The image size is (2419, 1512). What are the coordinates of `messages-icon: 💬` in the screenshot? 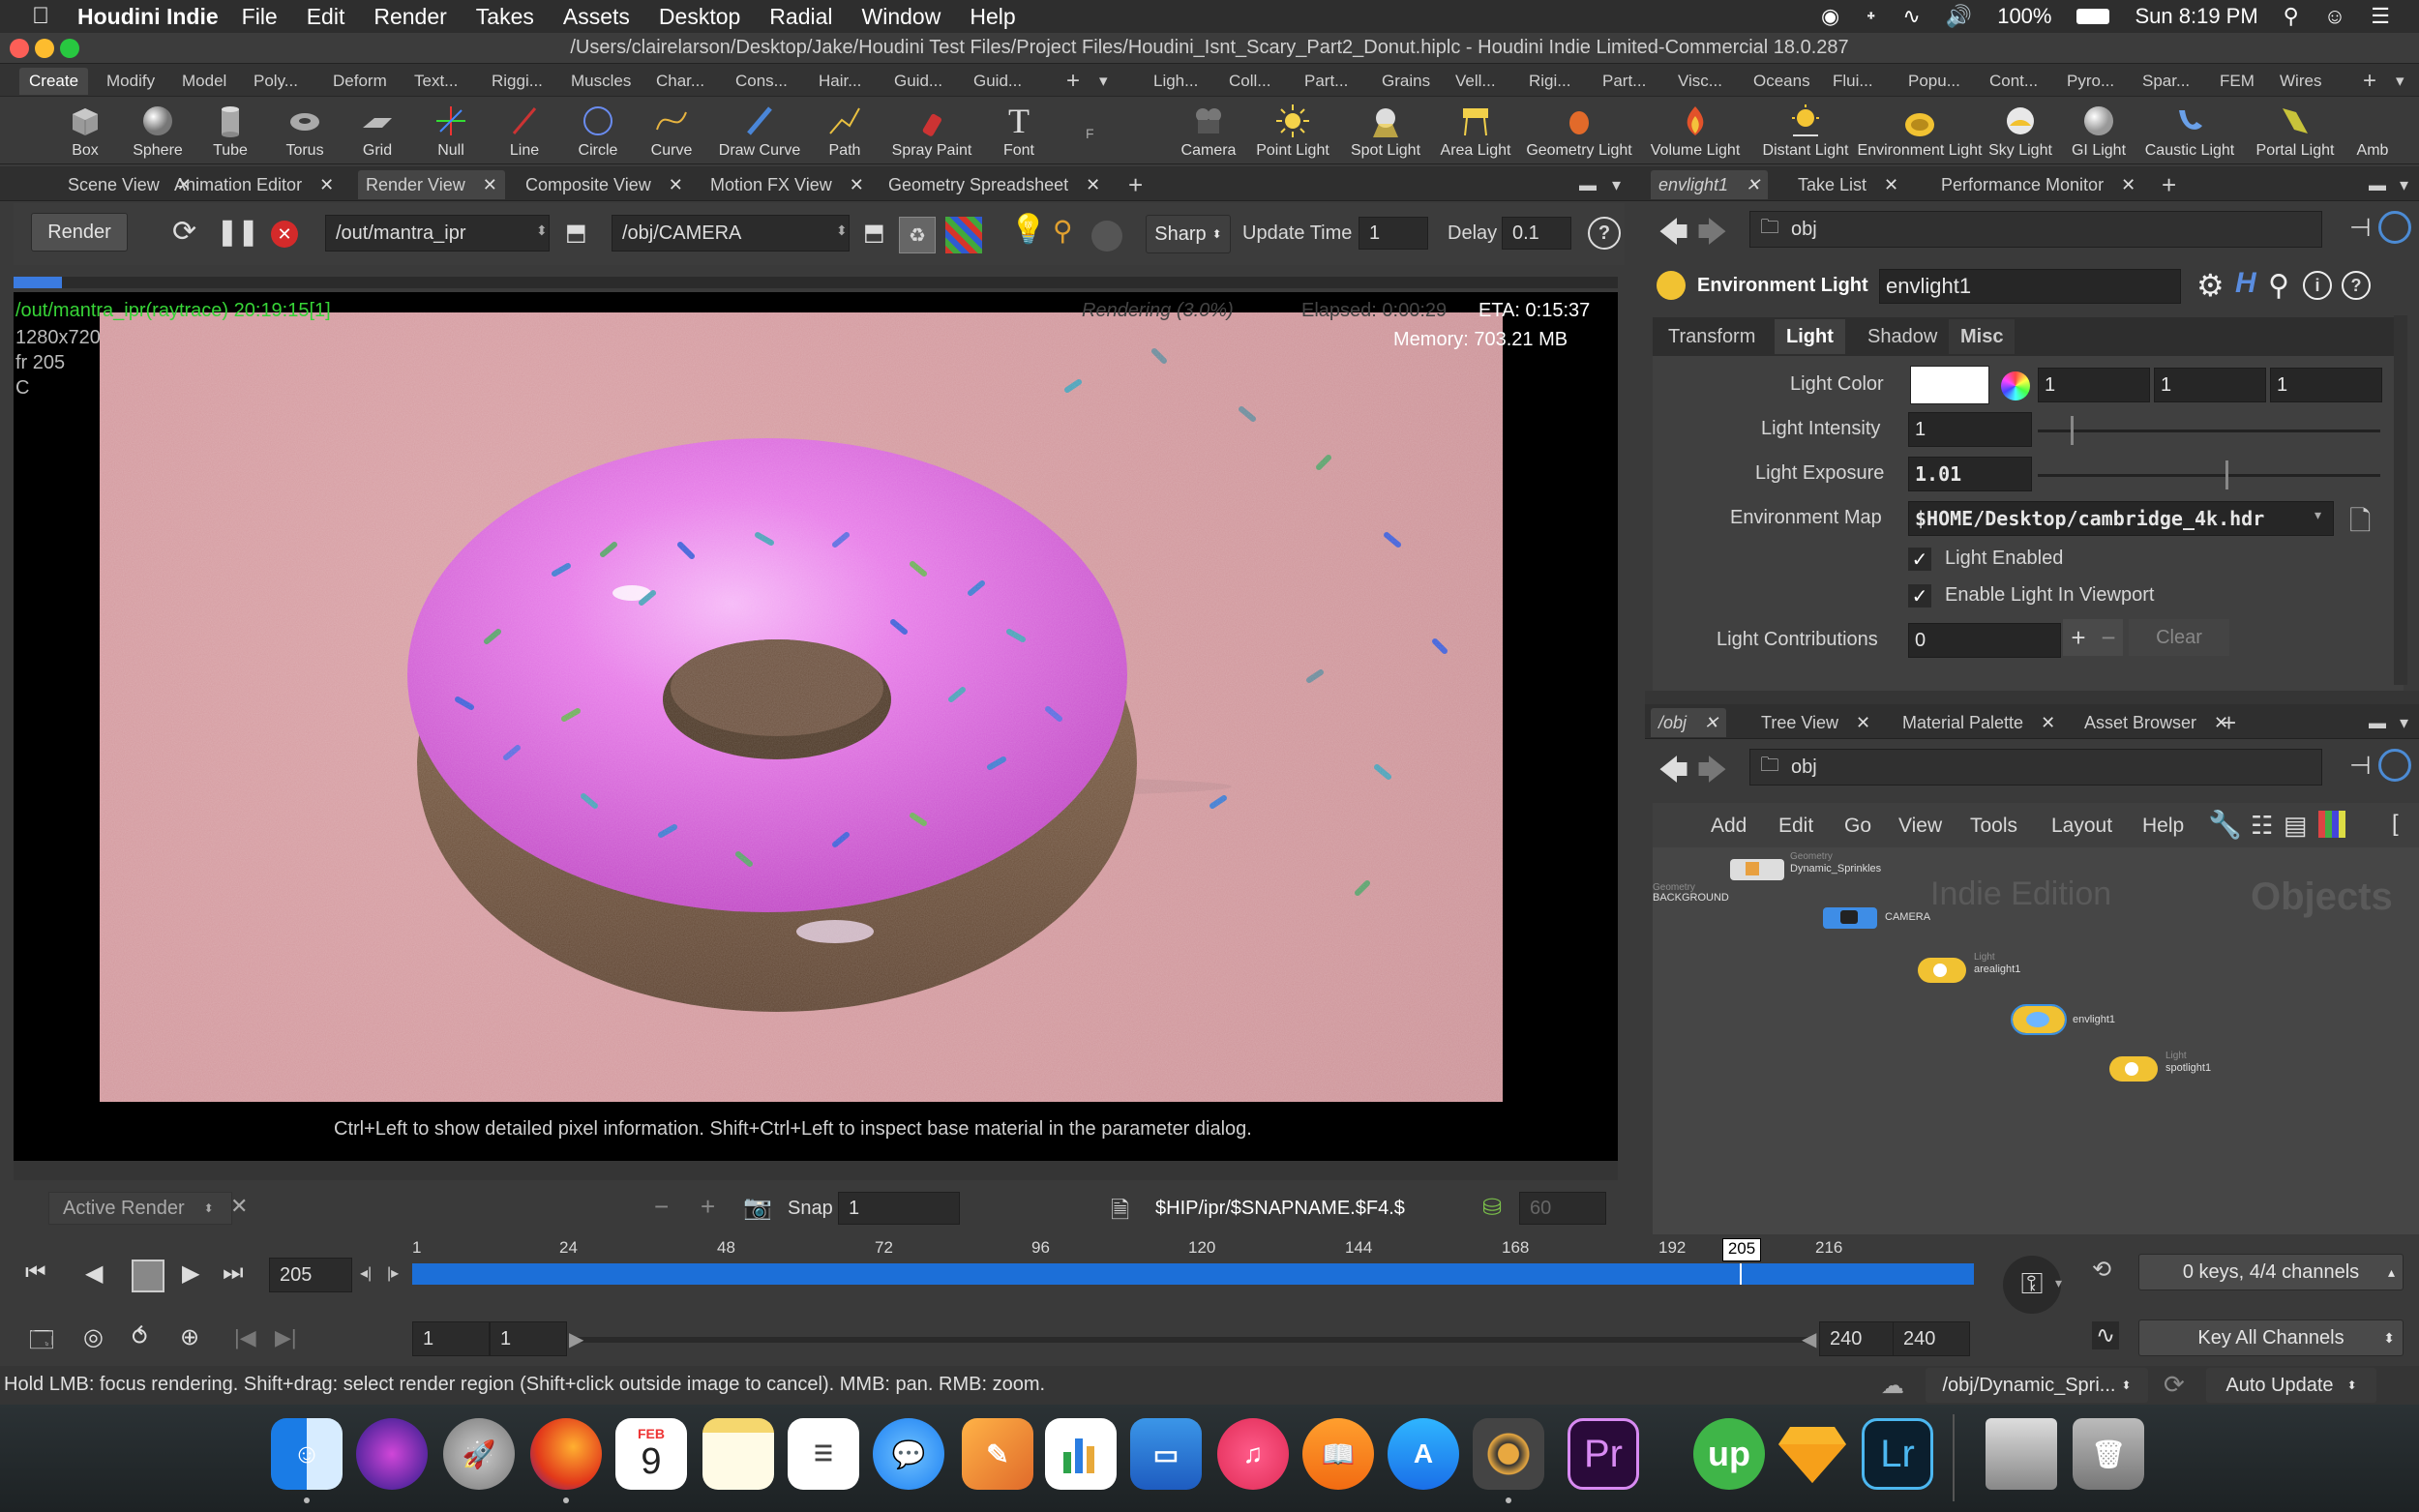 It's located at (909, 1454).